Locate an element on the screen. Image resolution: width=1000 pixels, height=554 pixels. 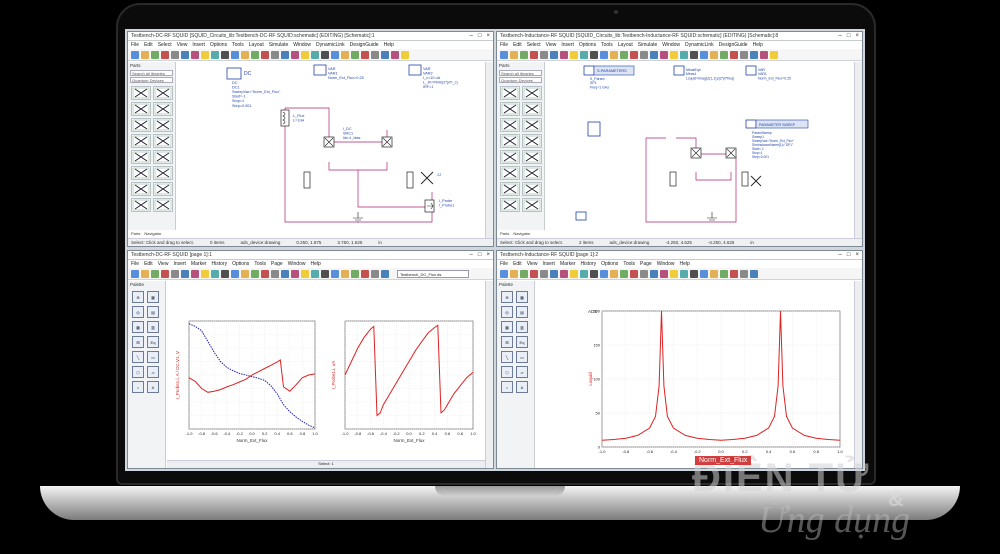
plot-palette-item-icon: ▤ is located at coordinates (522, 312).